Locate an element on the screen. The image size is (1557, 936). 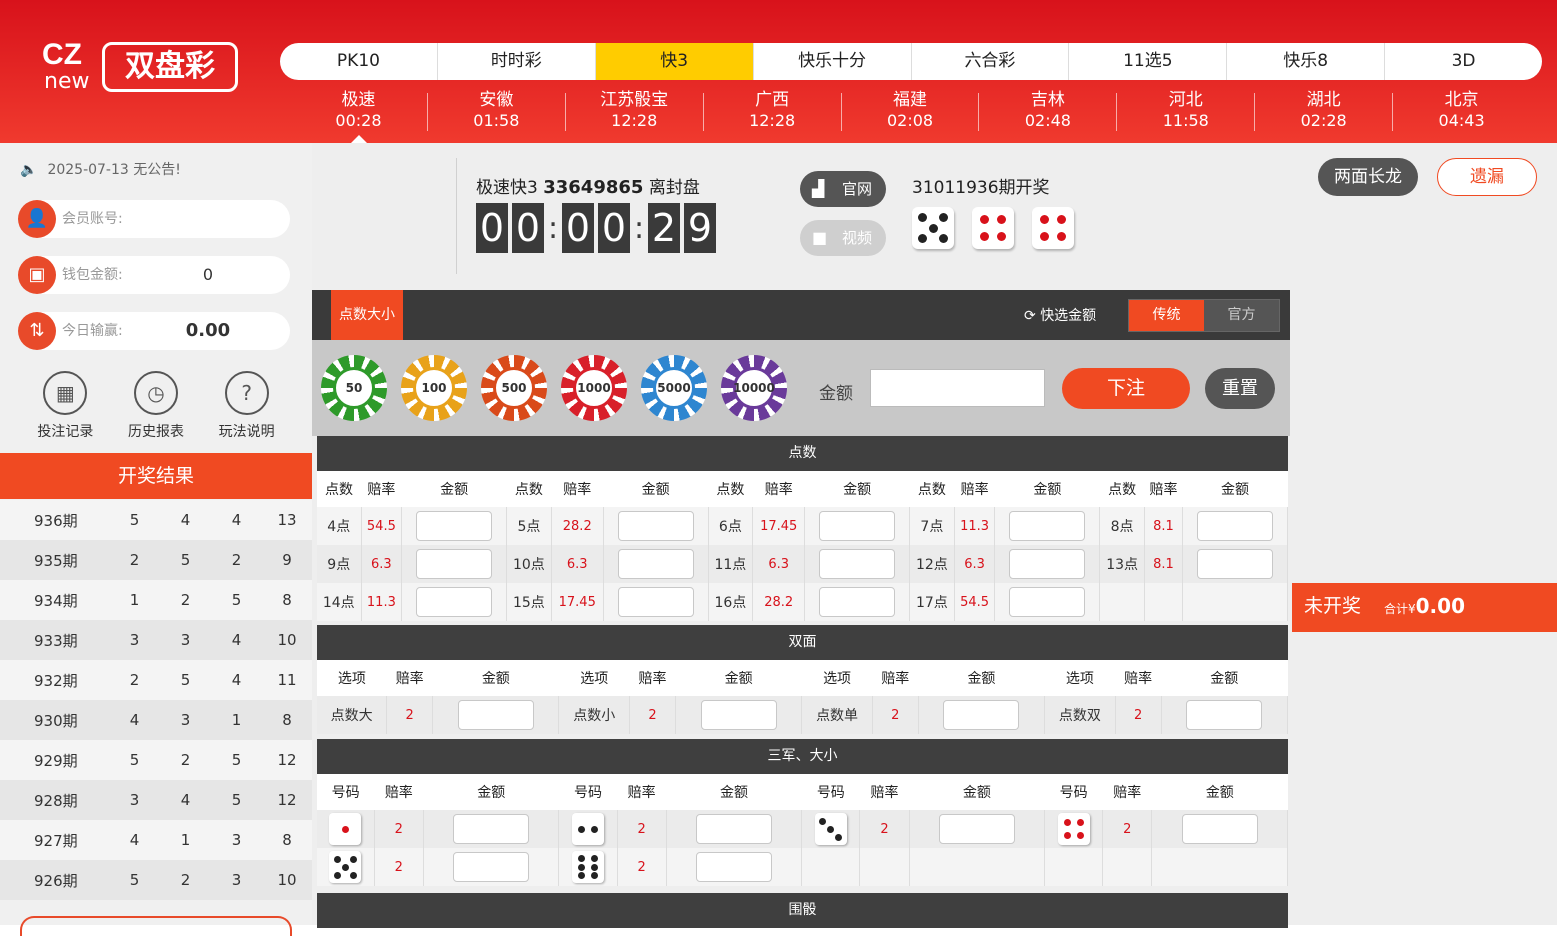
sub-game-6: 河北 11:58 is located at coordinates (1186, 110).